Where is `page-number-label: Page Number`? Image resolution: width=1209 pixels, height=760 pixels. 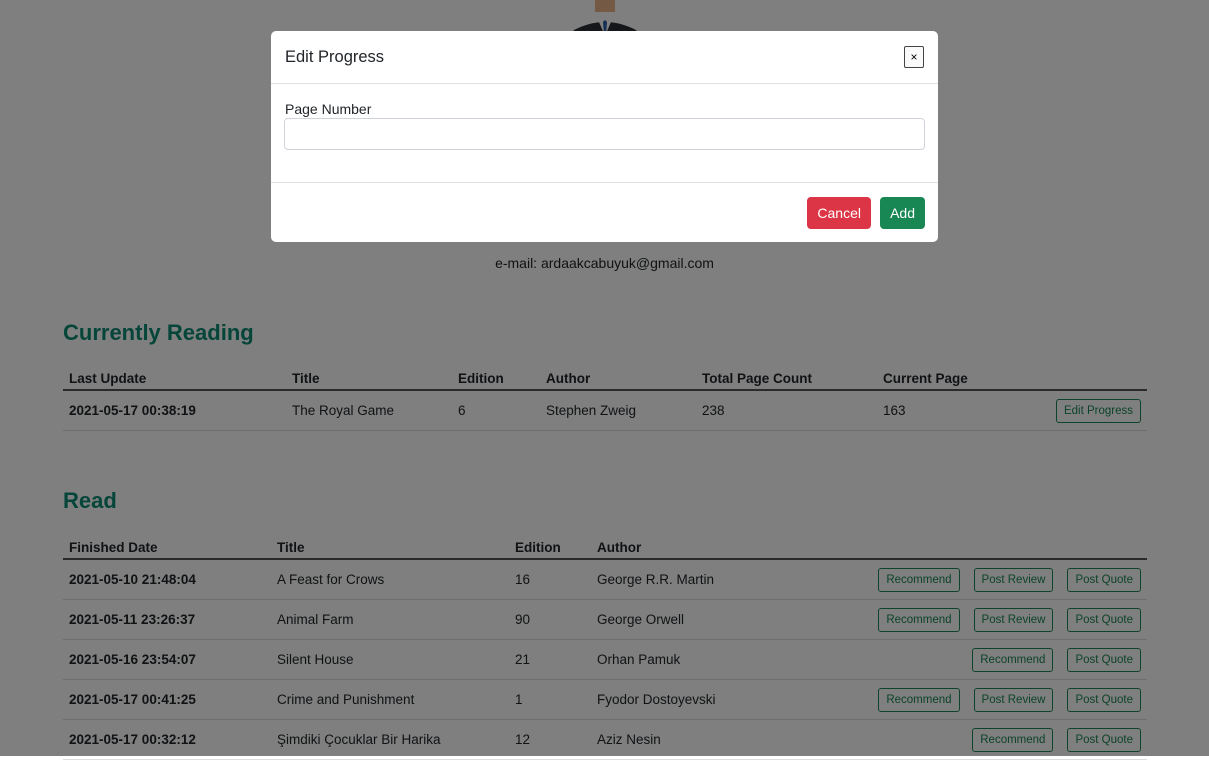
page-number-label: Page Number is located at coordinates (328, 109).